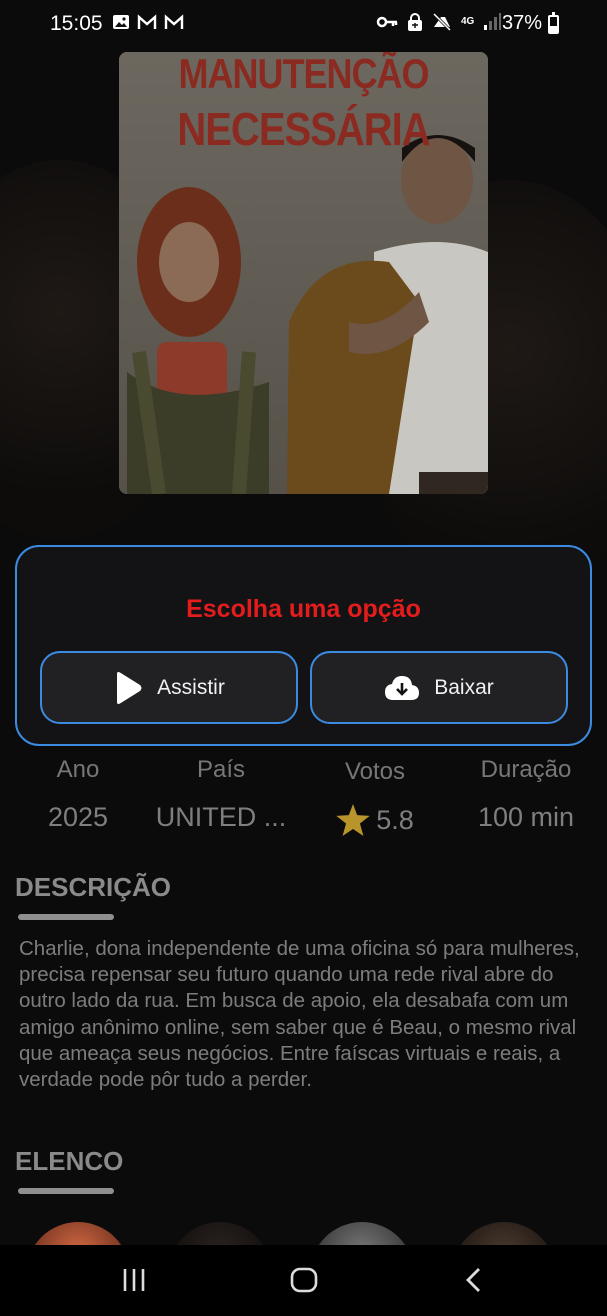 This screenshot has height=1316, width=607. Describe the element at coordinates (473, 1280) in the screenshot. I see `back-icon` at that location.